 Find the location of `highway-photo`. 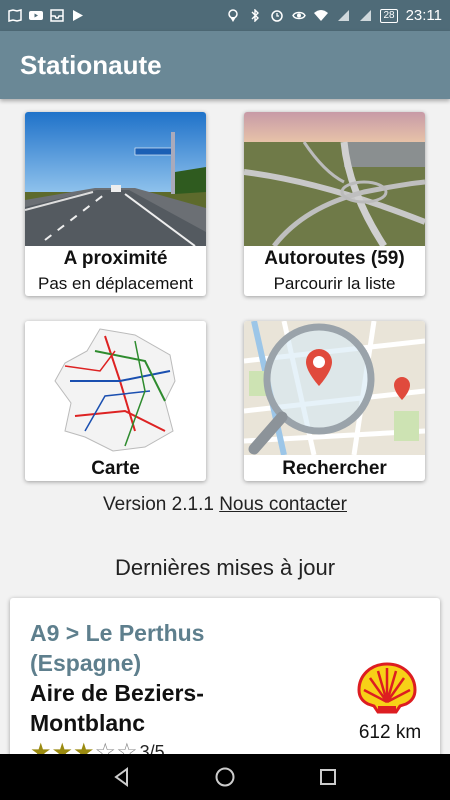

highway-photo is located at coordinates (115, 179).